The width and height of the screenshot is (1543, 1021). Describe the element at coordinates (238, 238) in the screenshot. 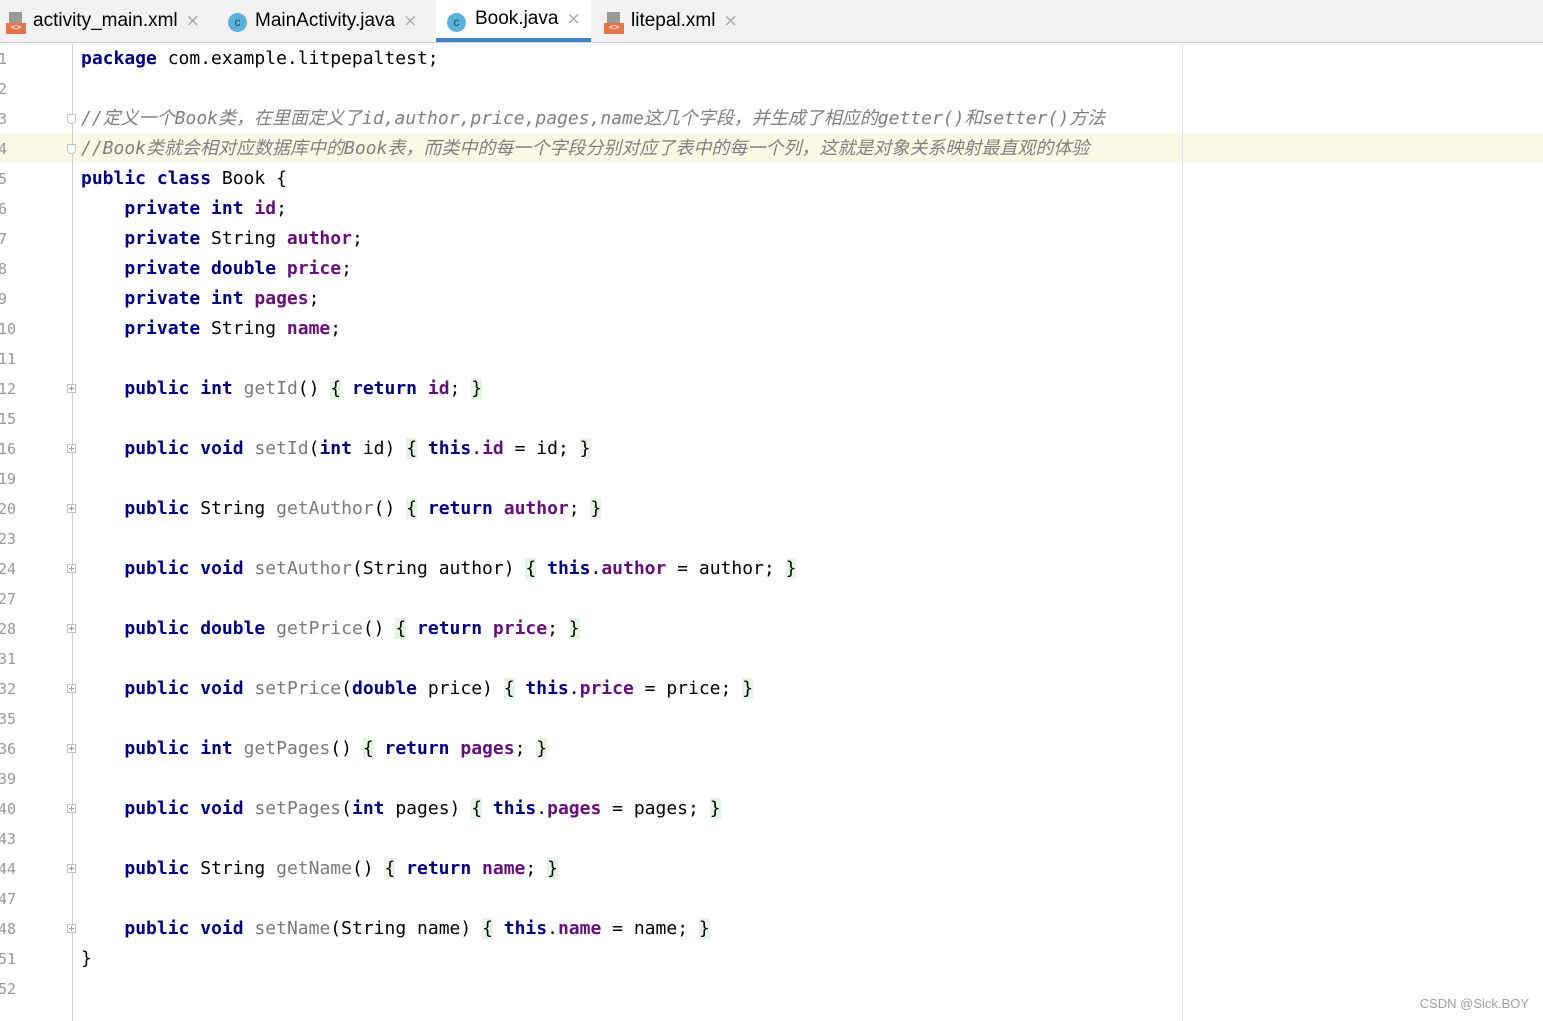

I see `code-token: String` at that location.